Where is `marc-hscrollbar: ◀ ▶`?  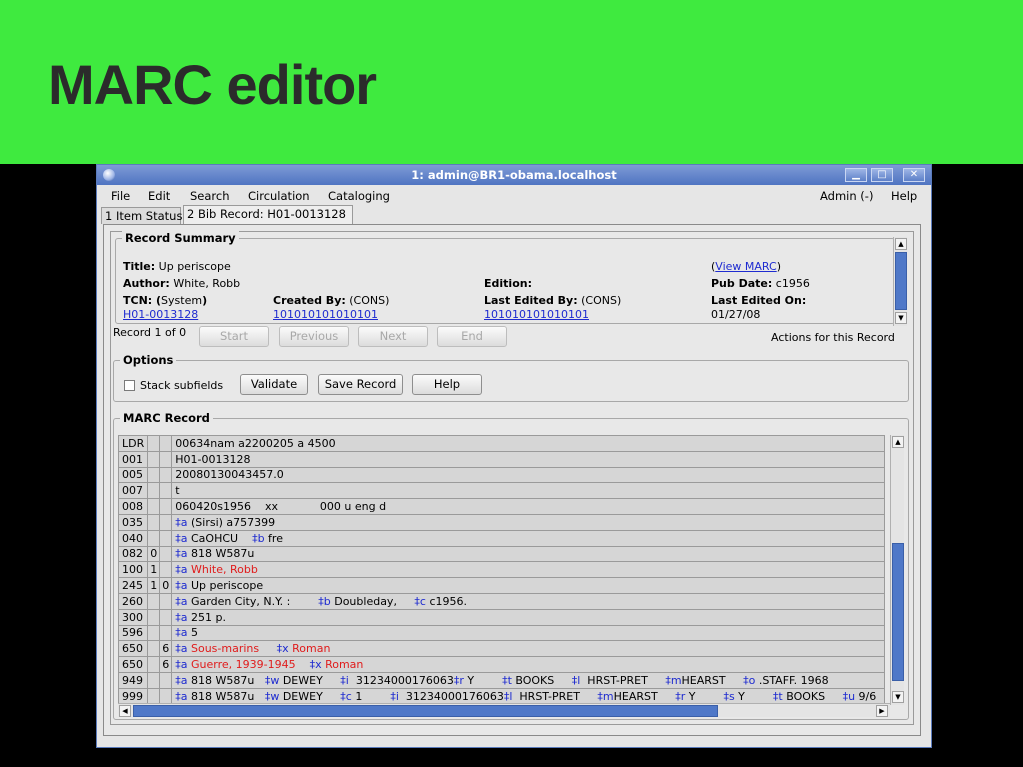
marc-hscrollbar: ◀ ▶ is located at coordinates (504, 710).